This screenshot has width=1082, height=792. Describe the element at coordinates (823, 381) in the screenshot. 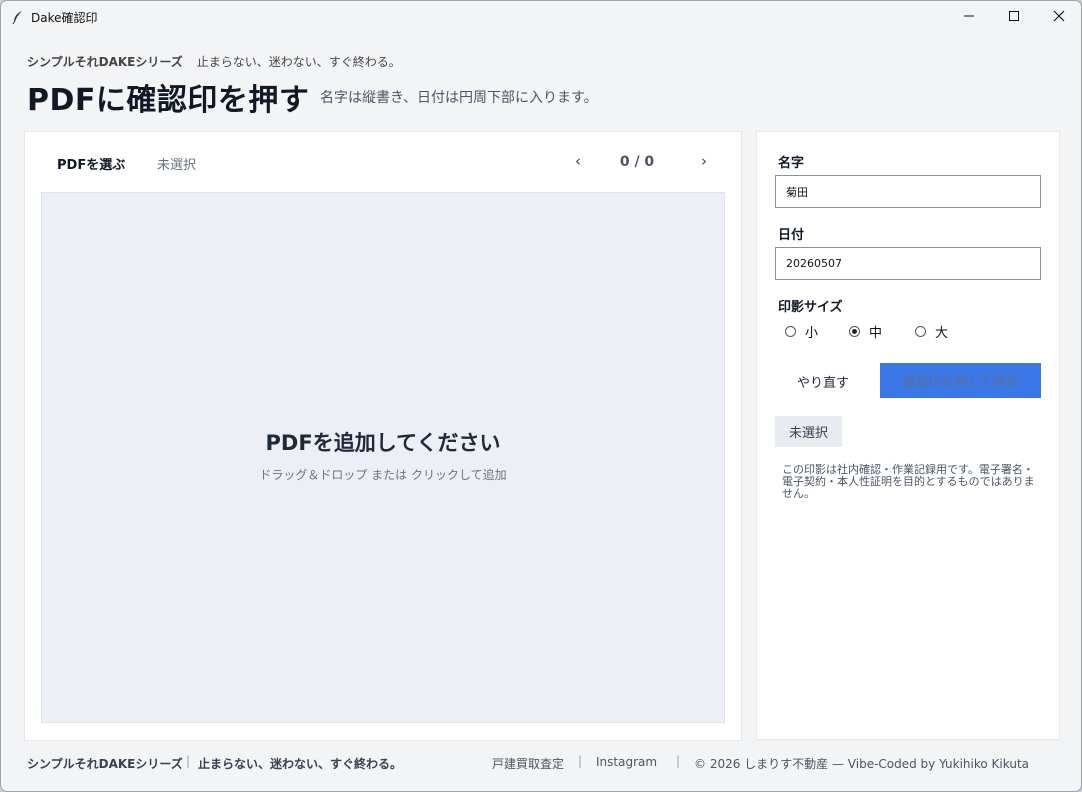

I see `redo-button: やり直す` at that location.